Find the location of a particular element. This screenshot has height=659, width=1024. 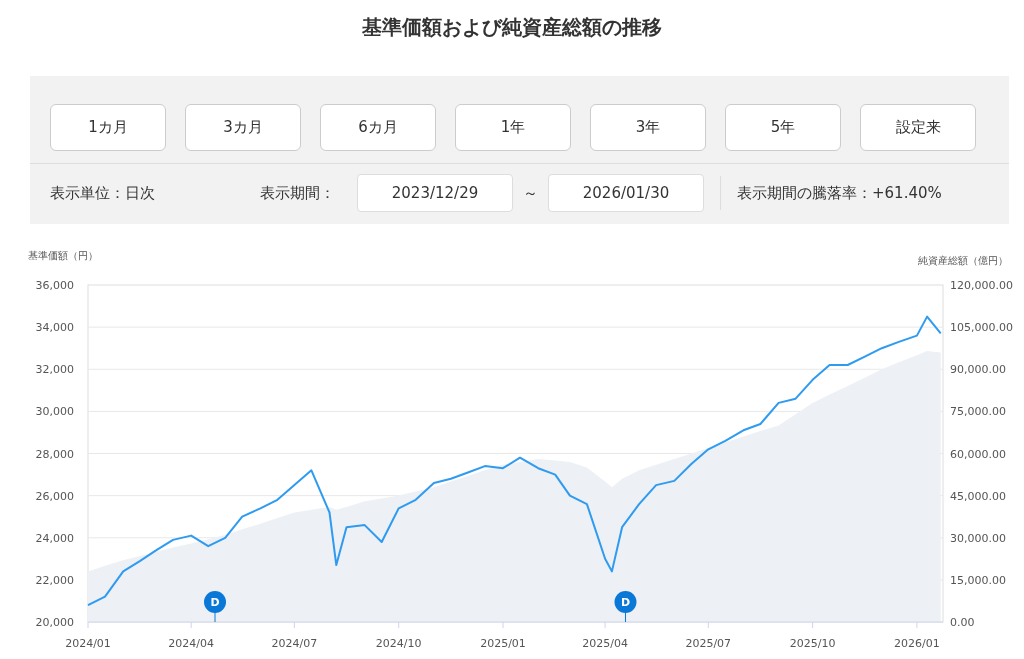

y-axis-label: 20,000 is located at coordinates (54, 622).